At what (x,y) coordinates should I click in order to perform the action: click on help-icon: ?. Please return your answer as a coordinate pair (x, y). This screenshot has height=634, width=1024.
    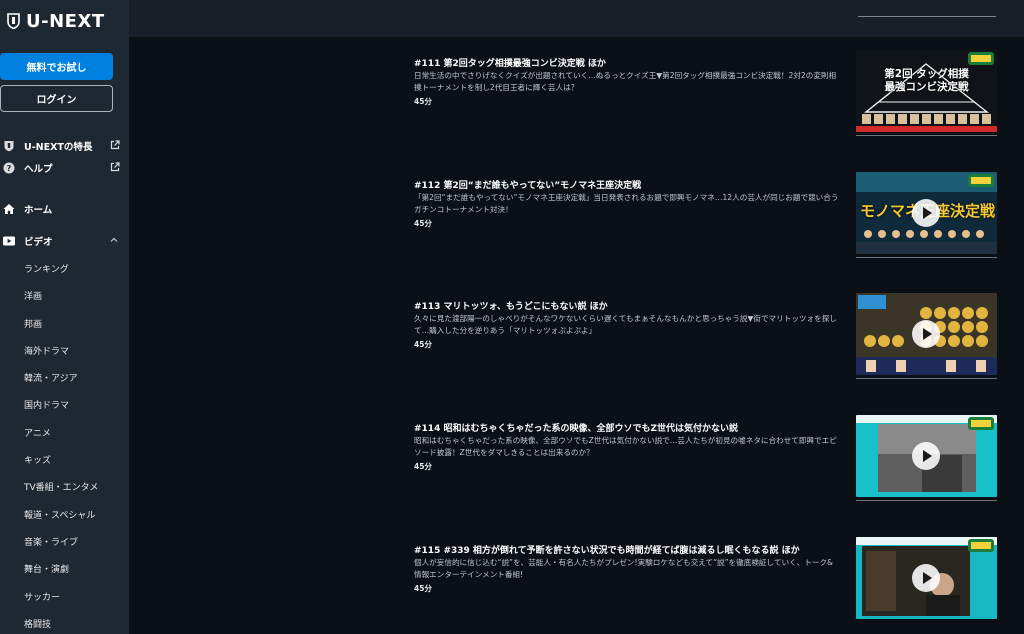
    Looking at the image, I should click on (9, 168).